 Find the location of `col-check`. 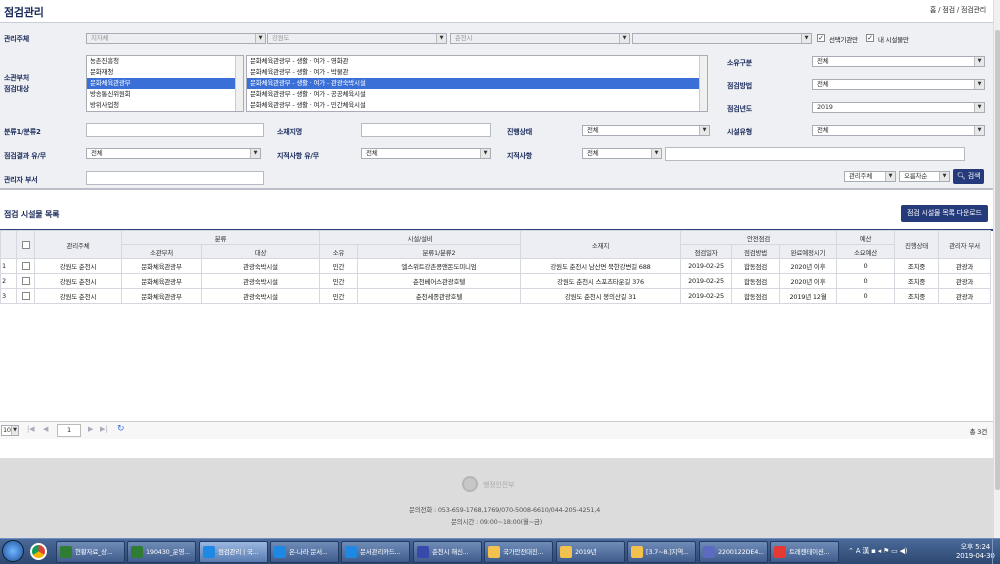

col-check is located at coordinates (25, 244).